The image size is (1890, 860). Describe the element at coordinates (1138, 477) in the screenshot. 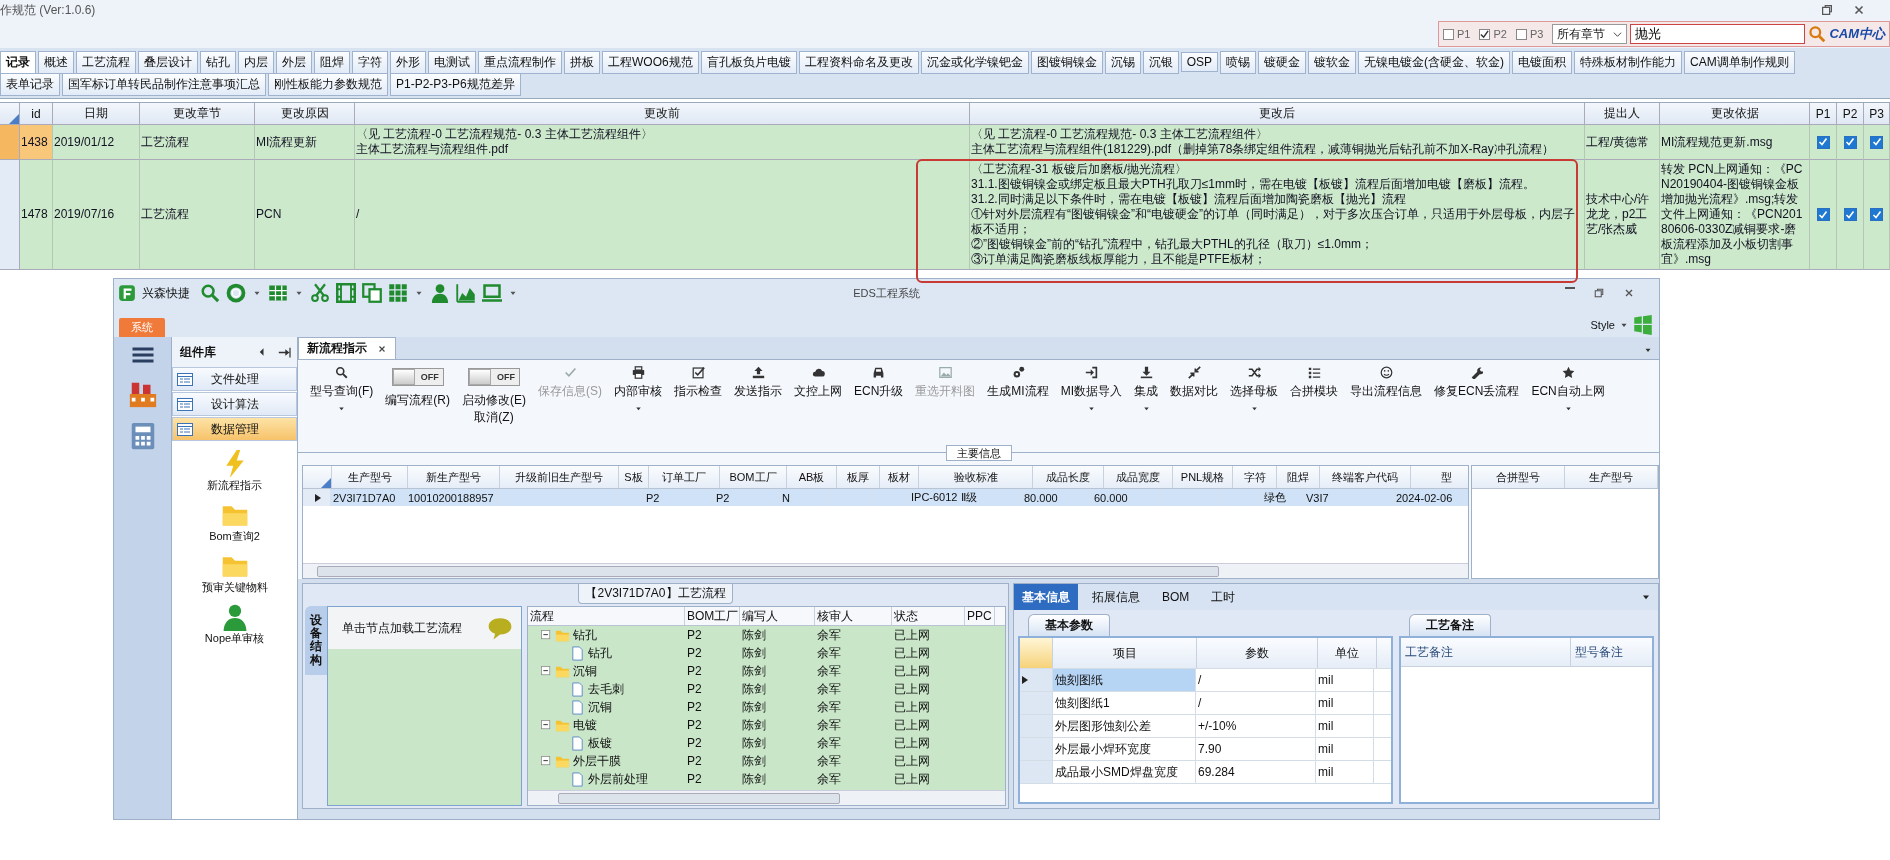

I see `column-header: 成品宽度` at that location.